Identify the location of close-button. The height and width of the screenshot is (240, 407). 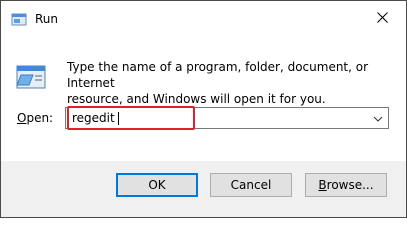
(382, 19).